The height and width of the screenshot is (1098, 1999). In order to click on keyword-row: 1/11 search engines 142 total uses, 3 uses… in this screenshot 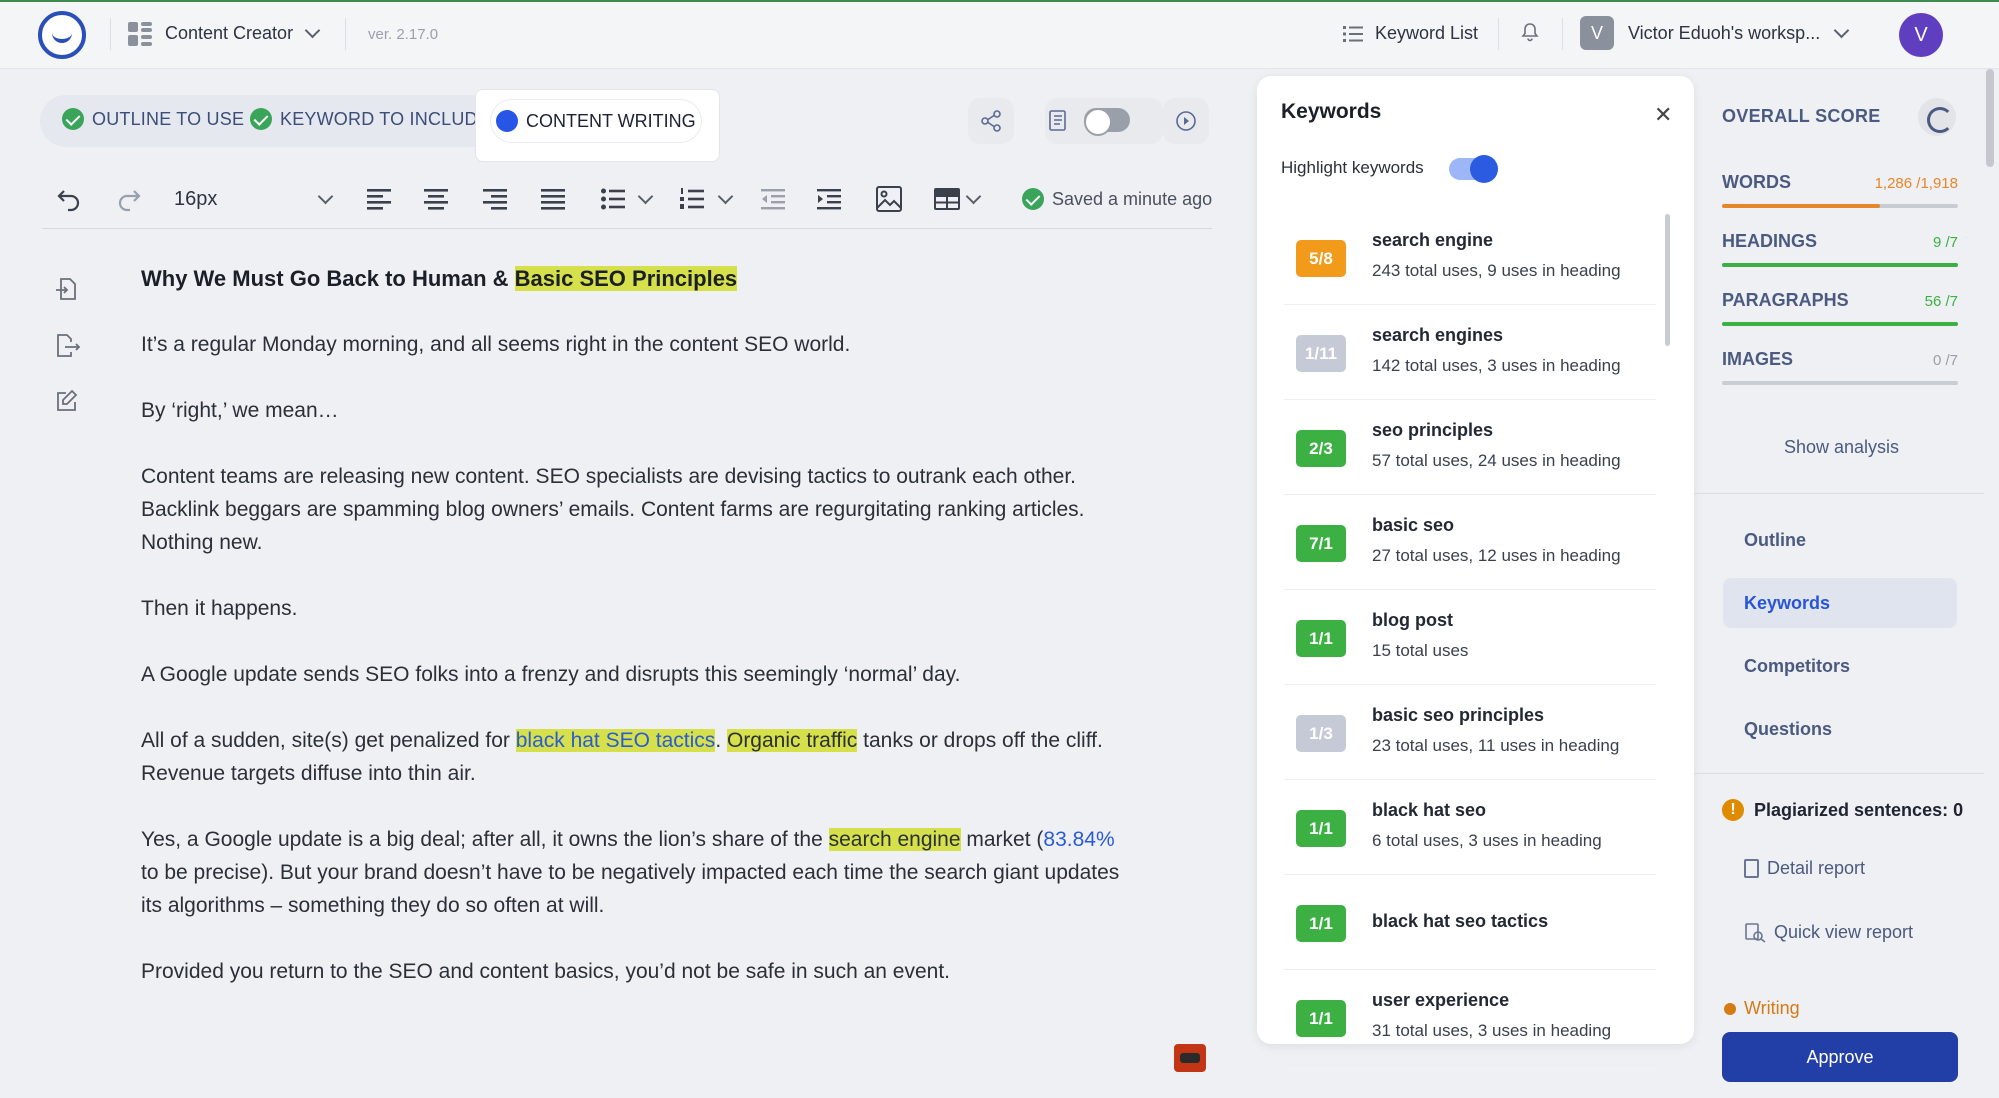, I will do `click(1470, 352)`.